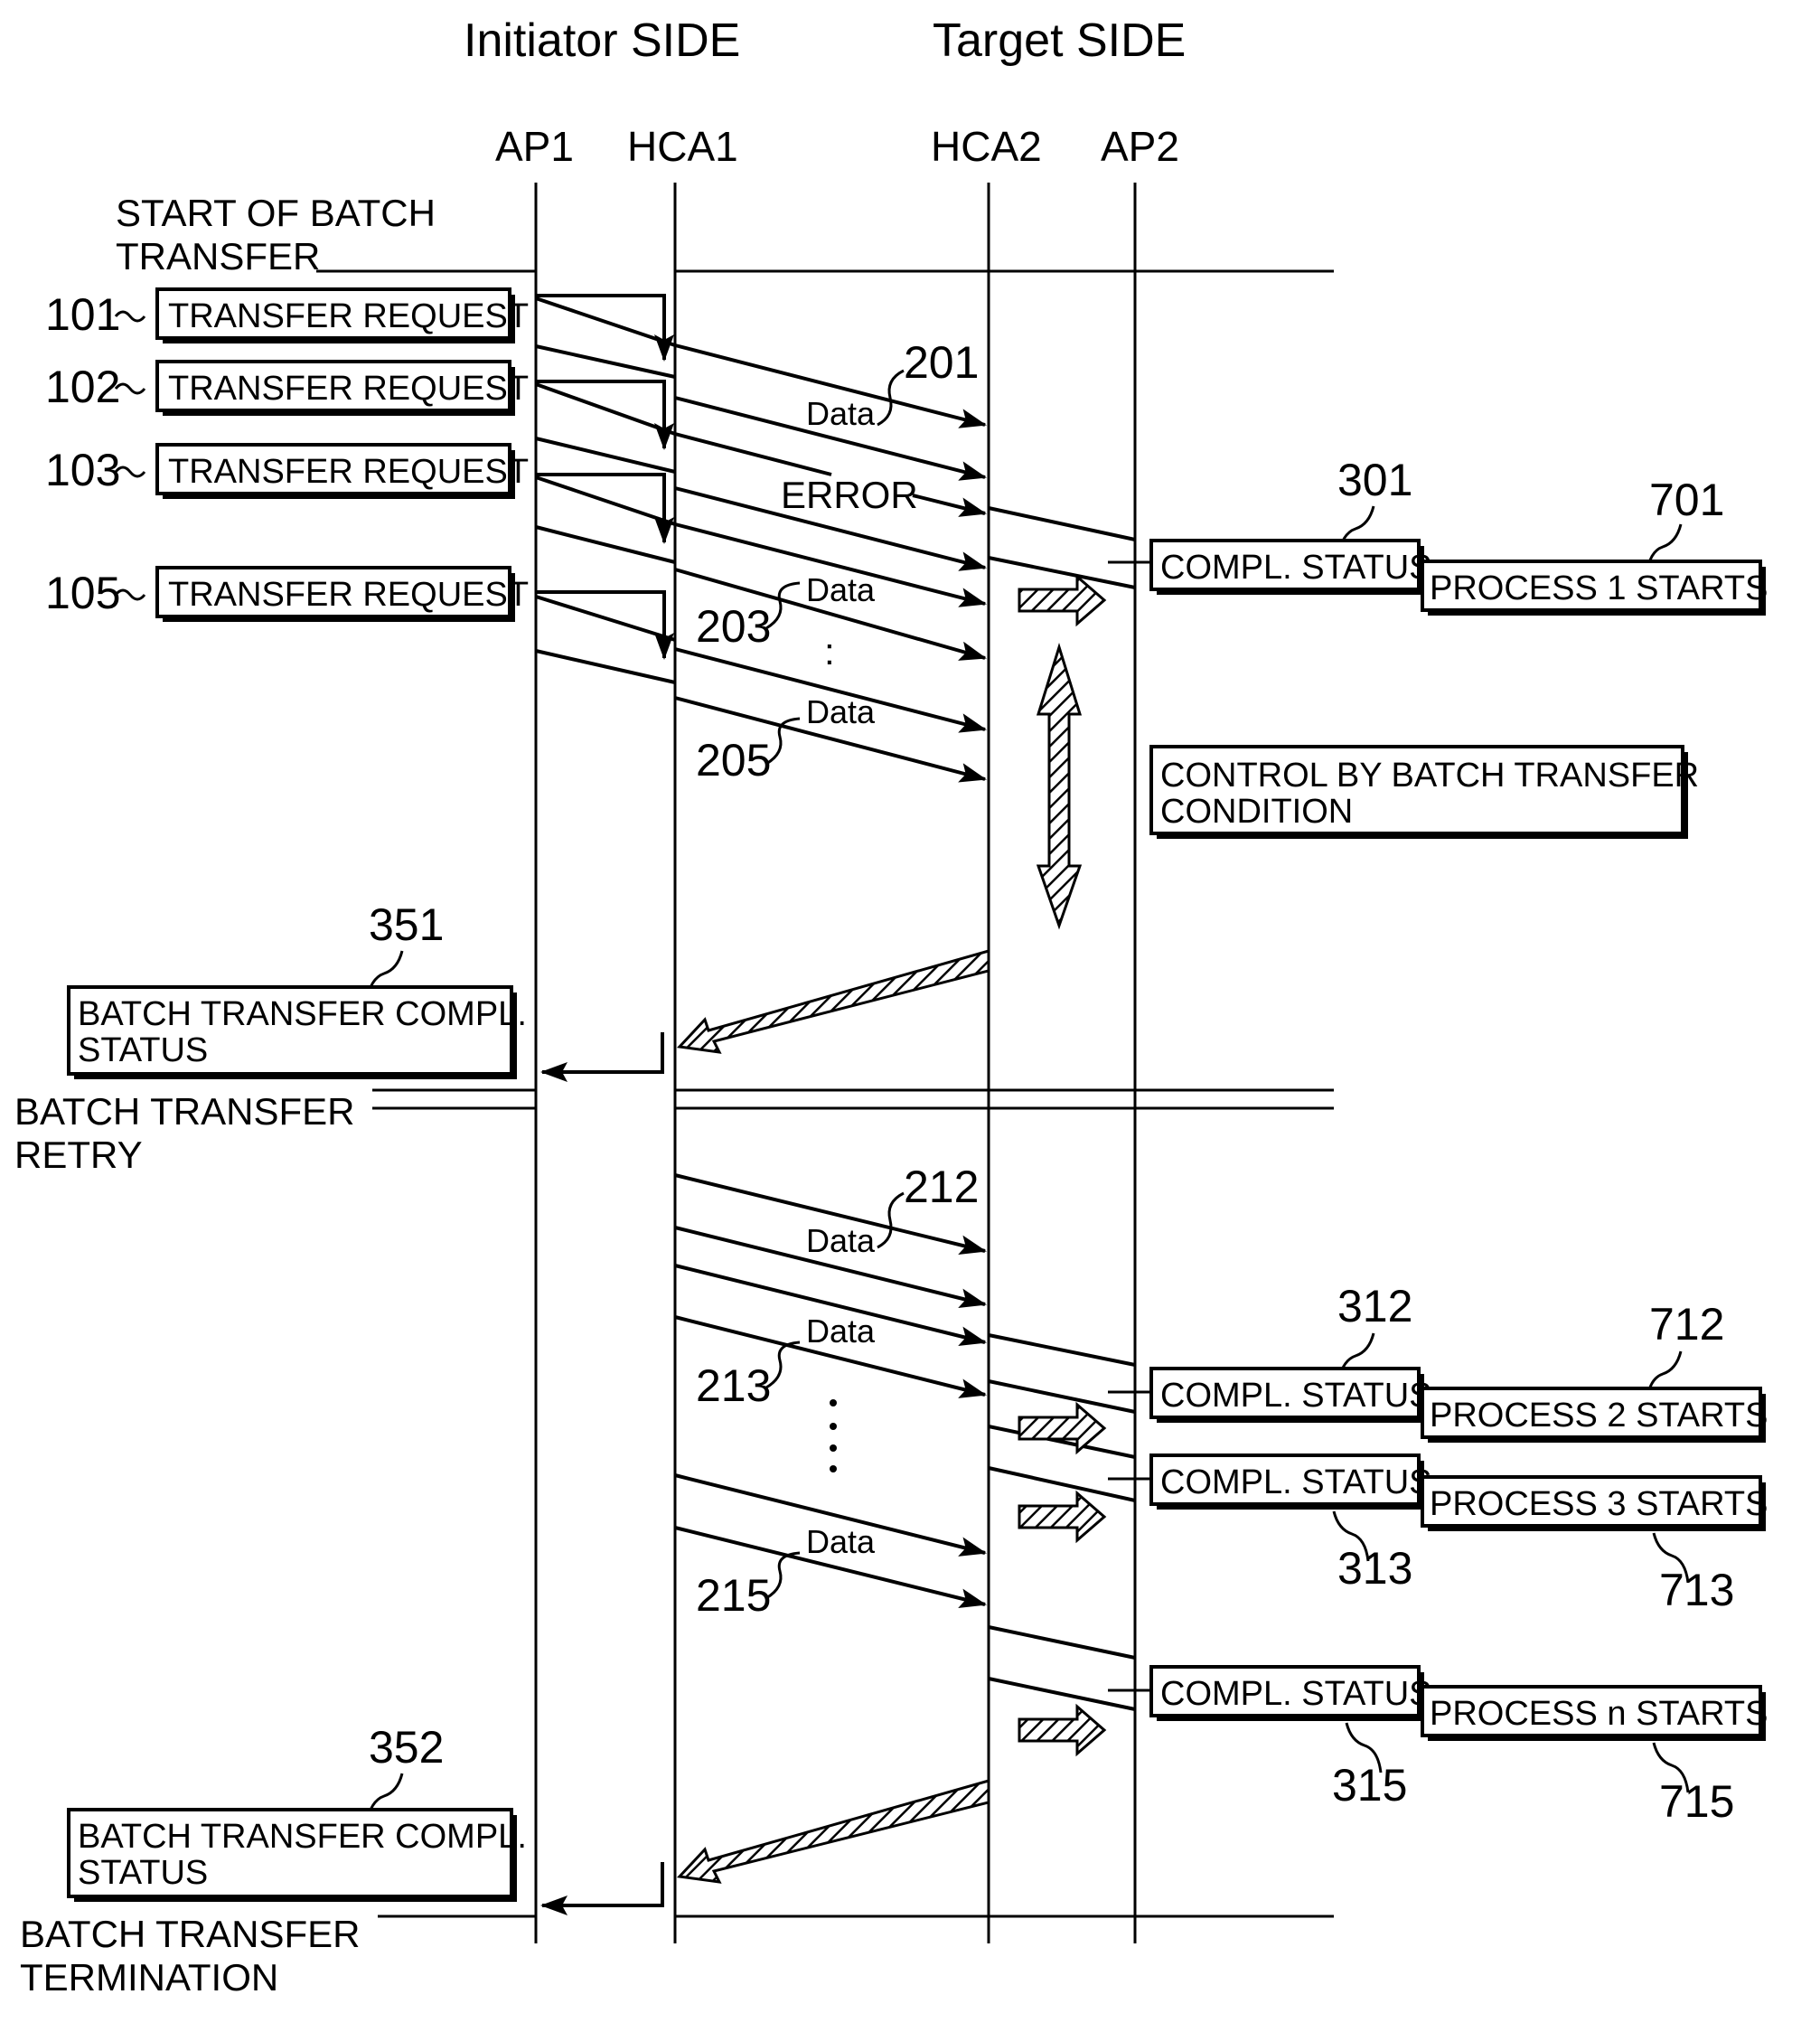 The width and height of the screenshot is (1820, 2032). Describe the element at coordinates (834, 1435) in the screenshot. I see `ellipsis-vertical` at that location.